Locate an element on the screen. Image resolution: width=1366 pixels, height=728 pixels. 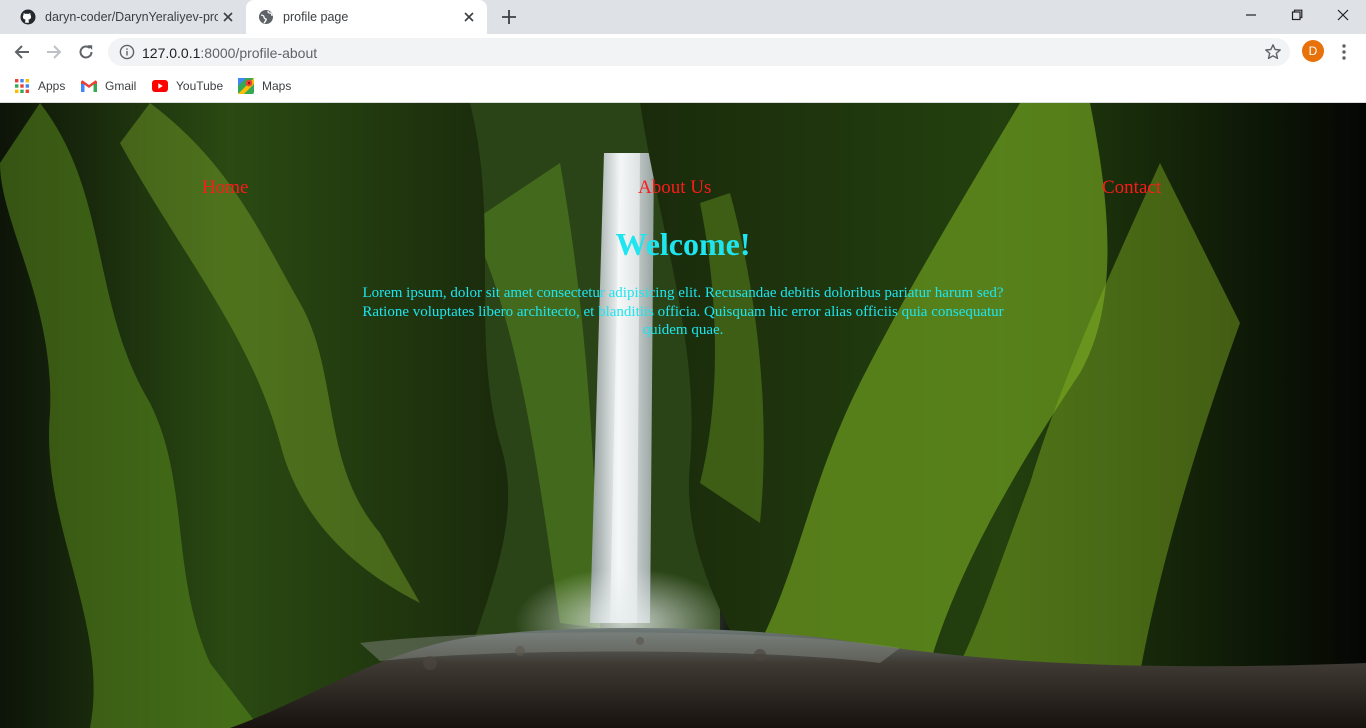
reload-icon is located at coordinates (86, 52).